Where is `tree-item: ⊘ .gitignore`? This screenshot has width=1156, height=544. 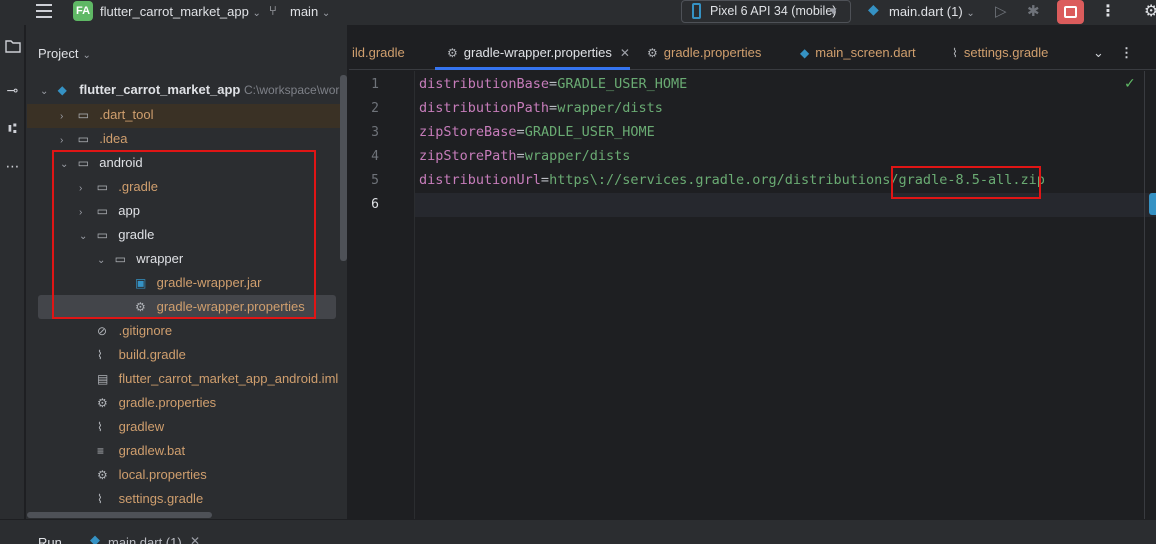
tree-item: ⊘ .gitignore is located at coordinates (134, 331).